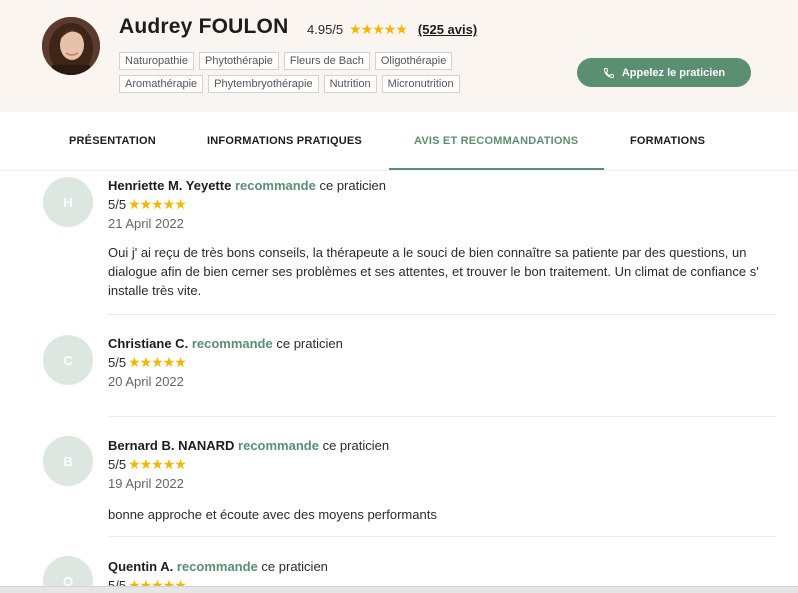  What do you see at coordinates (667, 141) in the screenshot?
I see `tab-formations: FORMATIONS` at bounding box center [667, 141].